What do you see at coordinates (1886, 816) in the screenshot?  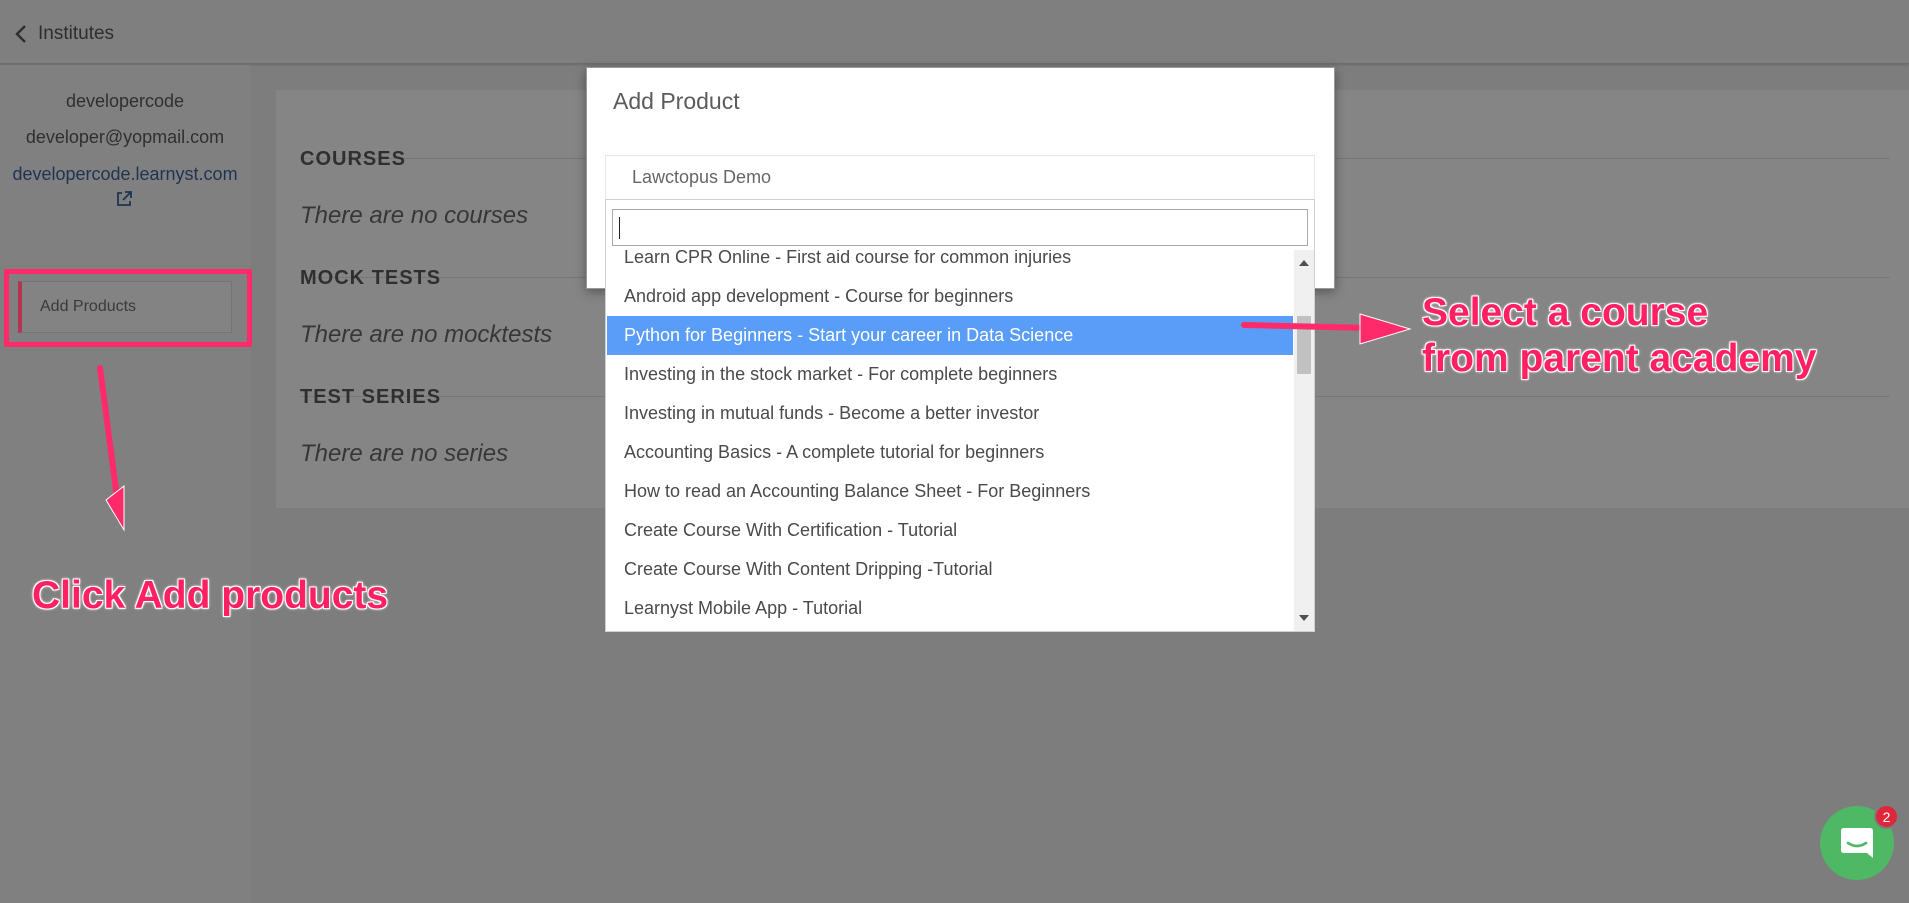 I see `chat-unread-badge: 2` at bounding box center [1886, 816].